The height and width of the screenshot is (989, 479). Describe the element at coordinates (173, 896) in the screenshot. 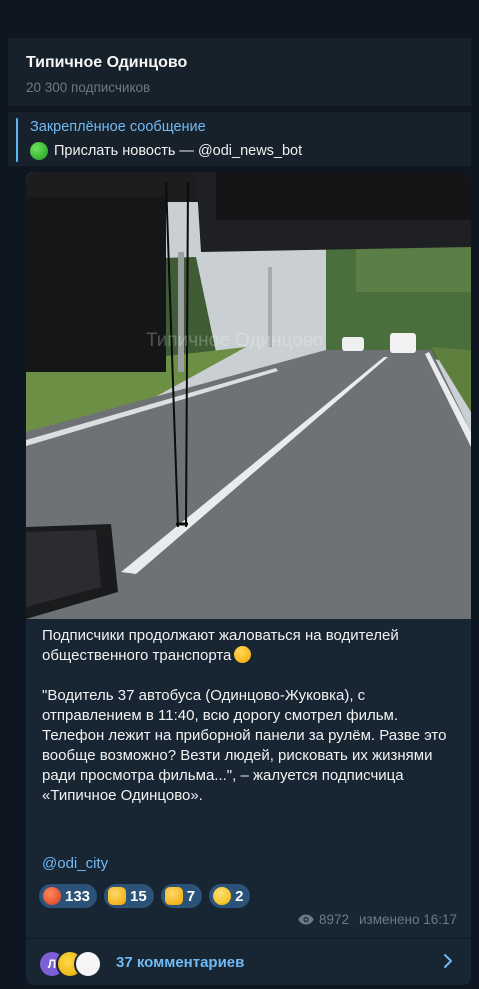

I see `thumbs-down-icon` at that location.